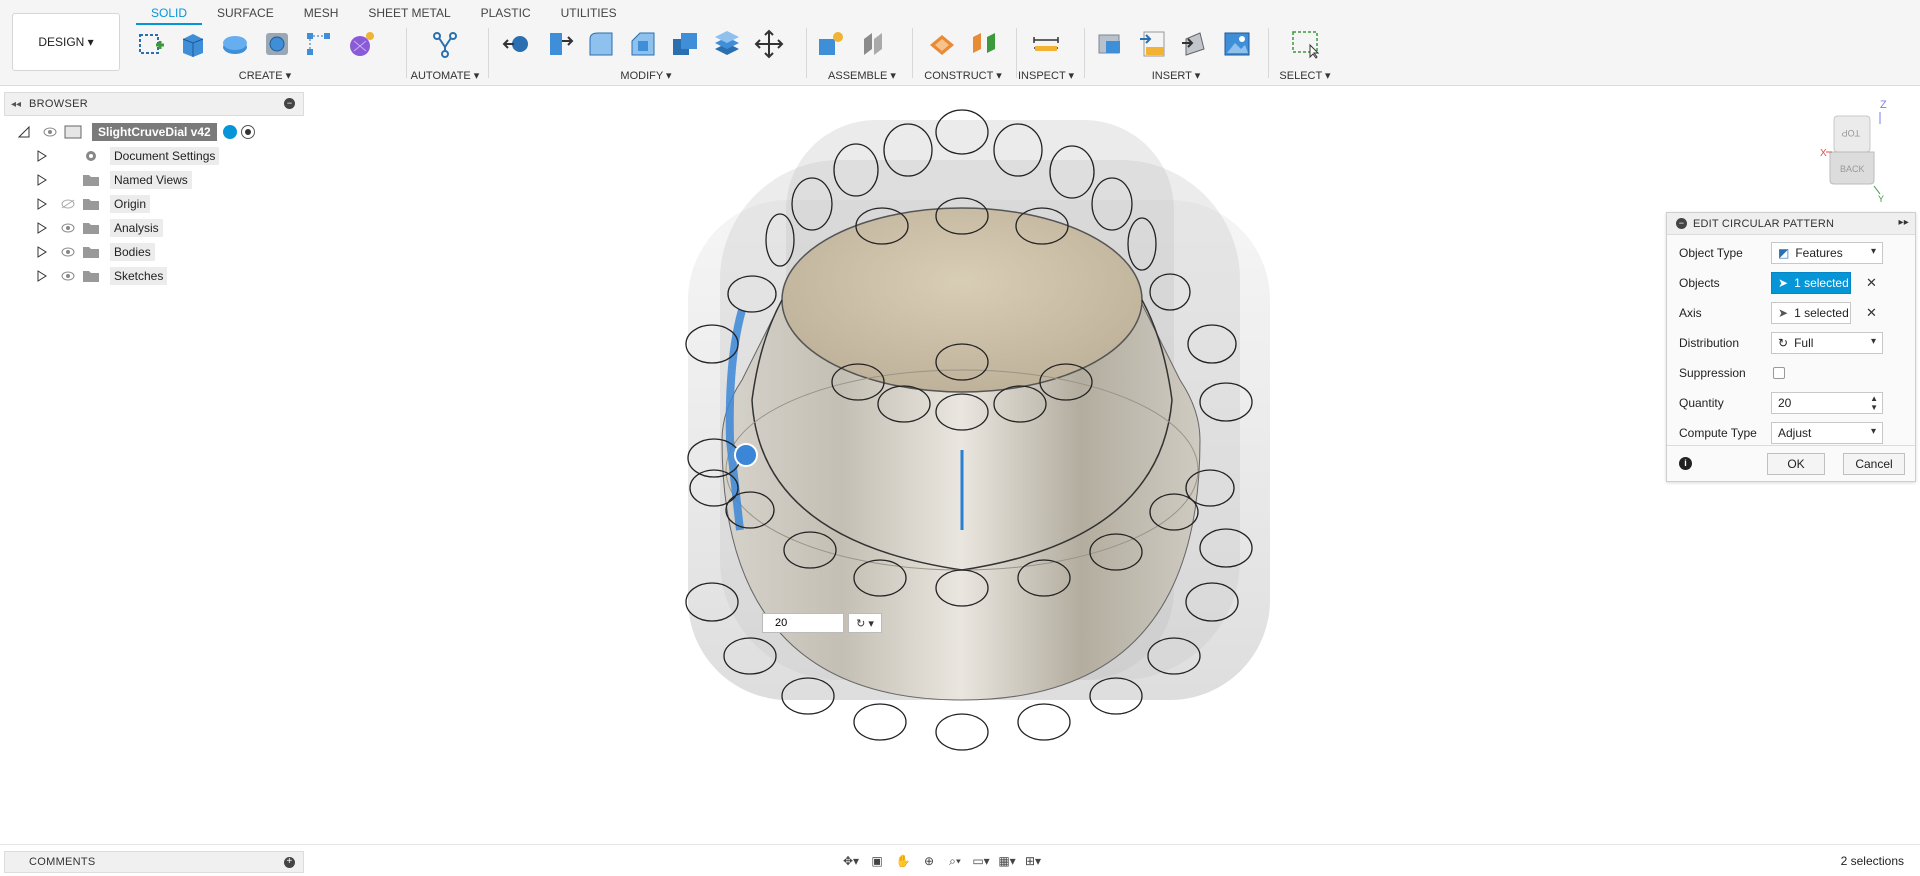  Describe the element at coordinates (963, 75) in the screenshot. I see `construct-menu: CONSTRUCT ▾` at that location.